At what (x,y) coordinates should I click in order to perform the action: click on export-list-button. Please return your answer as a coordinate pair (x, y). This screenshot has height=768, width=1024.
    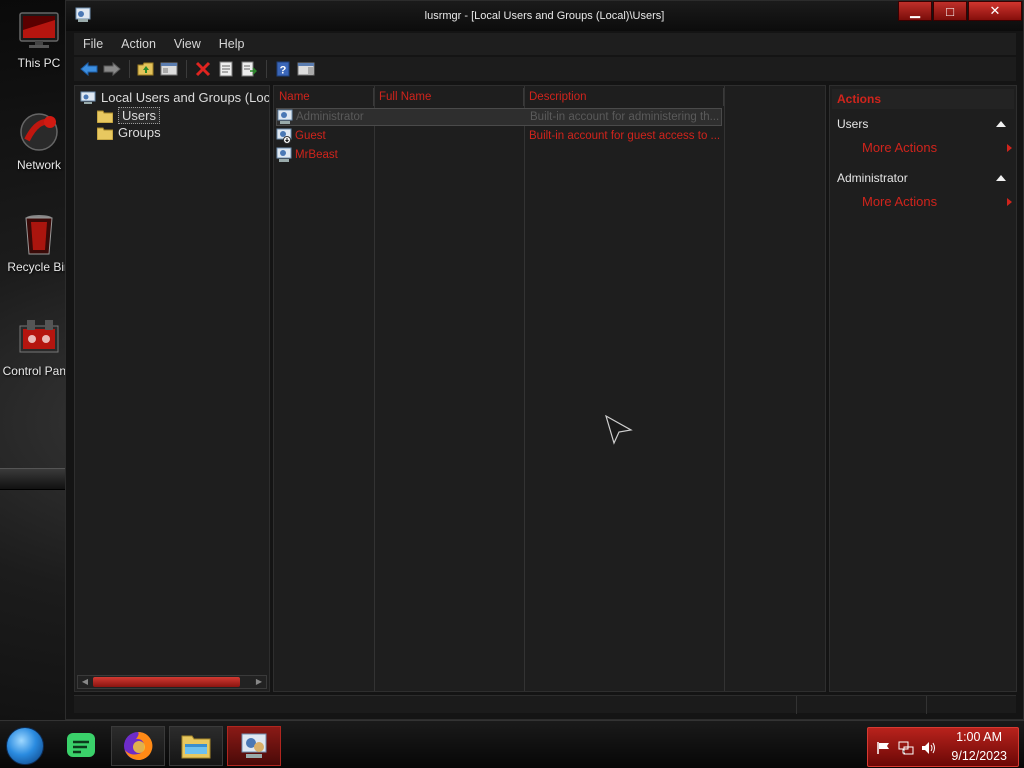
    Looking at the image, I should click on (249, 69).